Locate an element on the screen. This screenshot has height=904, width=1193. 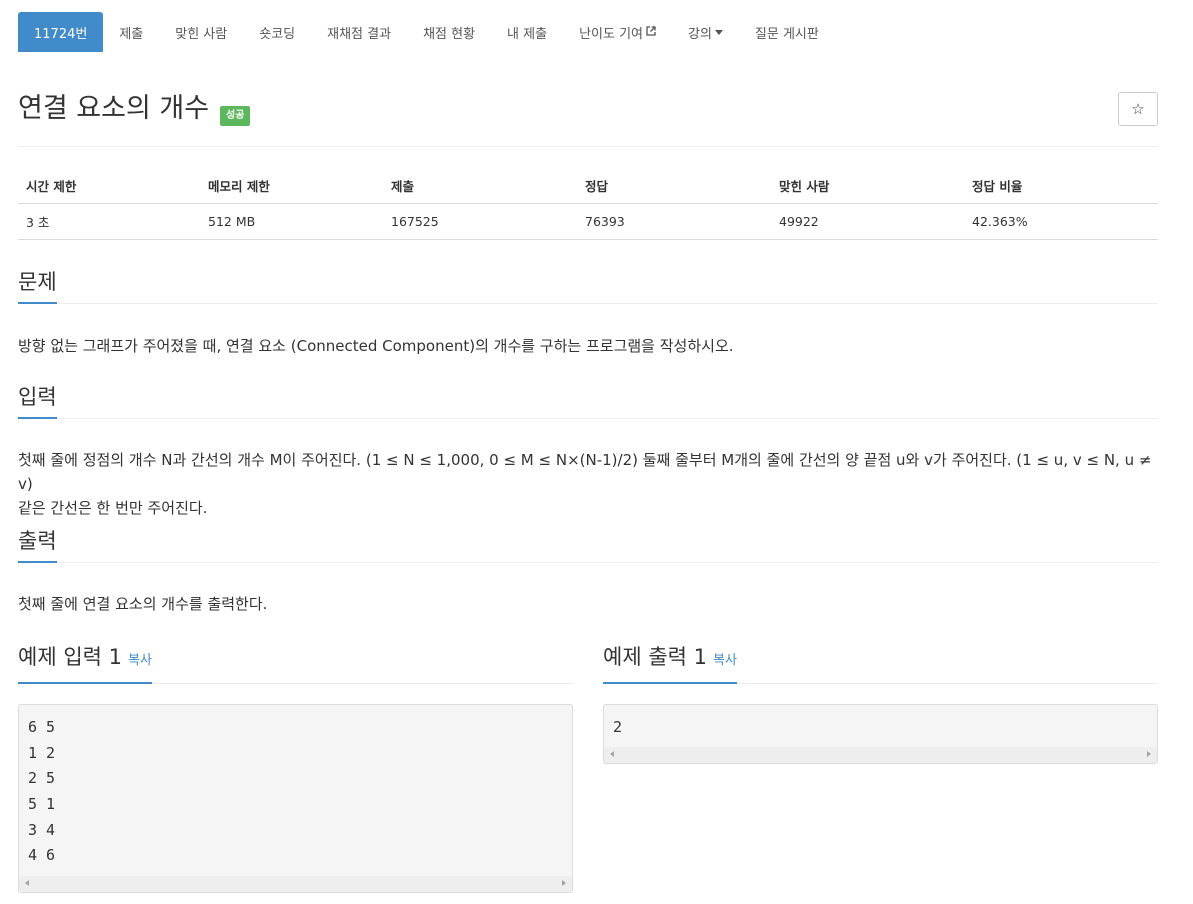
accept-ratio-value: 42.363% is located at coordinates (1061, 221).